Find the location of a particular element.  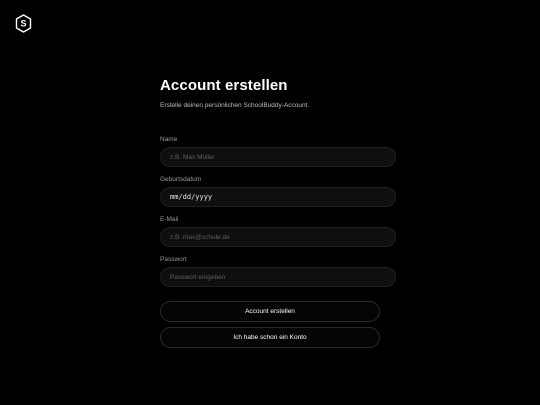

password-field: Passwort Passwort eingeben is located at coordinates (278, 271).